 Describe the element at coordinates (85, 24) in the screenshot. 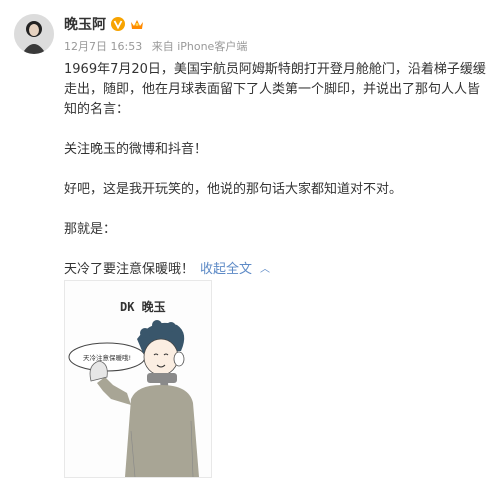

I see `author-name: 晚玉阿` at that location.